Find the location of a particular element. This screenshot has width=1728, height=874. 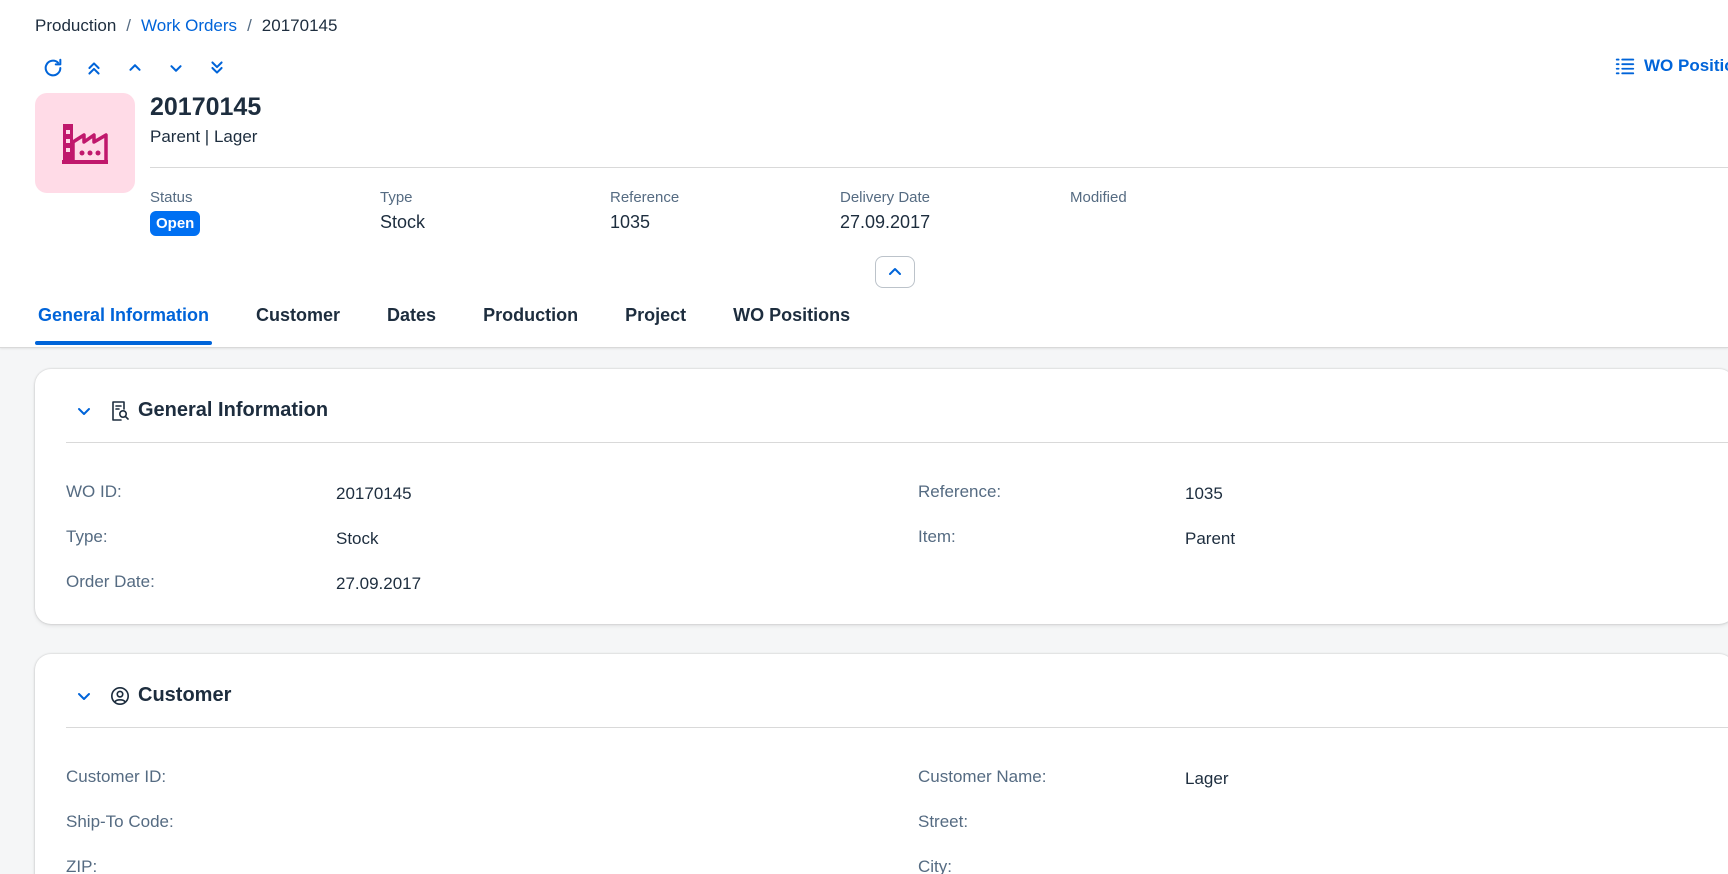

breadcrumb-production: Production is located at coordinates (75, 26).